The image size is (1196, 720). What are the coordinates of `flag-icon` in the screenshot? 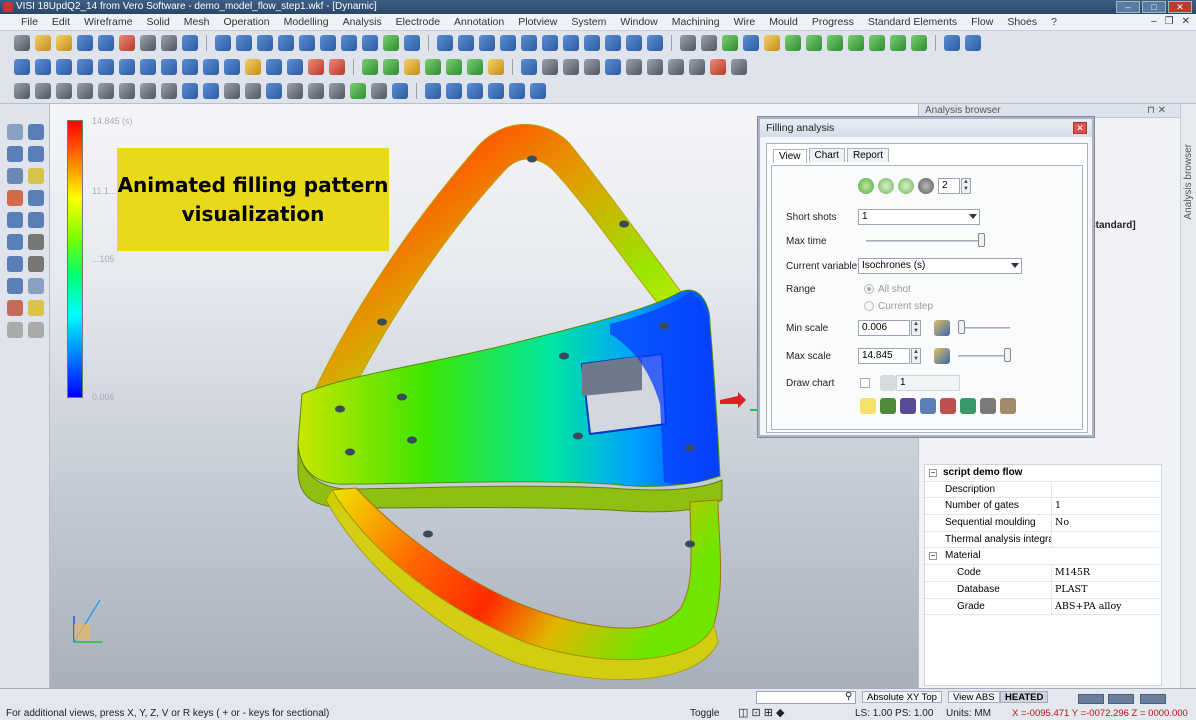 It's located at (968, 406).